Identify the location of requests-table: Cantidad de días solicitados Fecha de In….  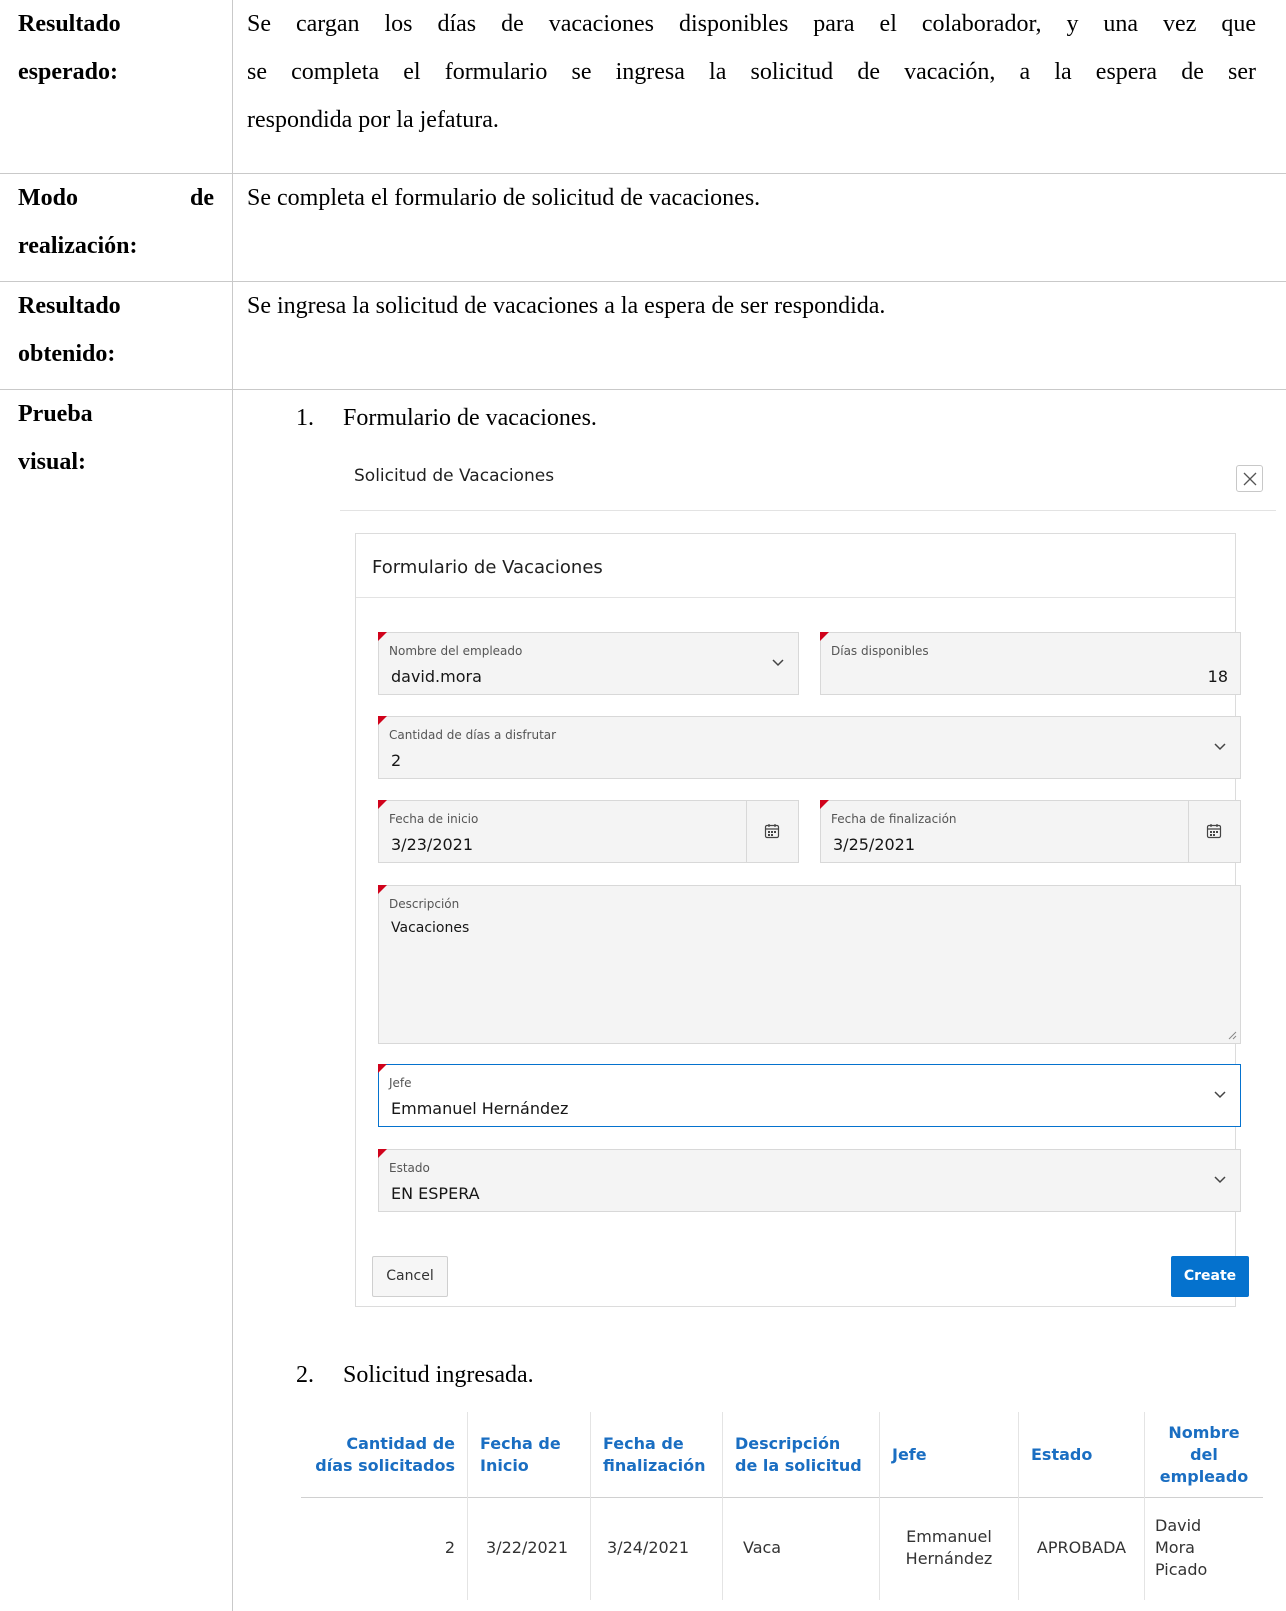
(782, 1506).